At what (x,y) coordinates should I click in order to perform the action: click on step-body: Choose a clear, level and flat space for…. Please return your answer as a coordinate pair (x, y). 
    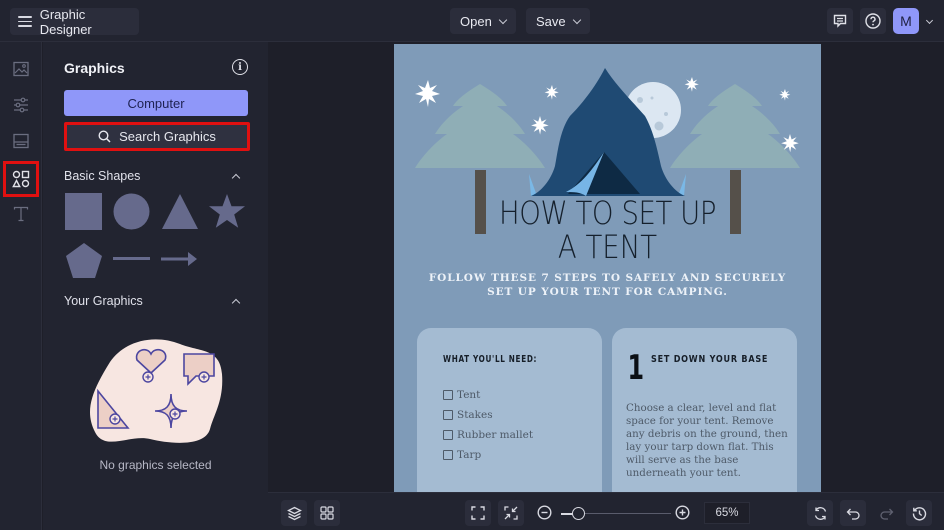
    Looking at the image, I should click on (707, 440).